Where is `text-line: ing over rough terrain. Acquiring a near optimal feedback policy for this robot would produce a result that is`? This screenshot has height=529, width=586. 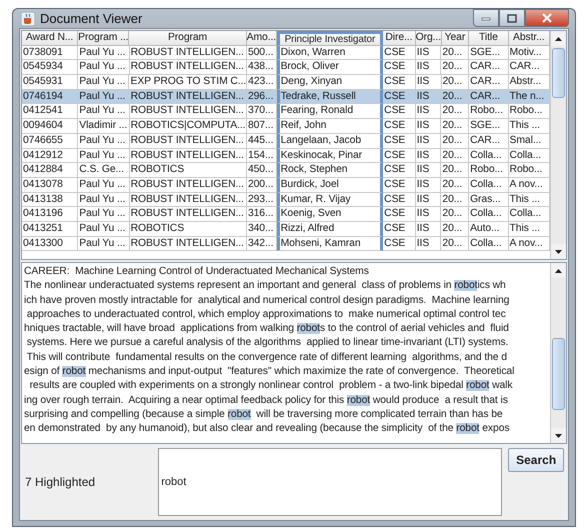 text-line: ing over rough terrain. Acquiring a near optimal feedback policy for this robot would produce a result that is is located at coordinates (266, 401).